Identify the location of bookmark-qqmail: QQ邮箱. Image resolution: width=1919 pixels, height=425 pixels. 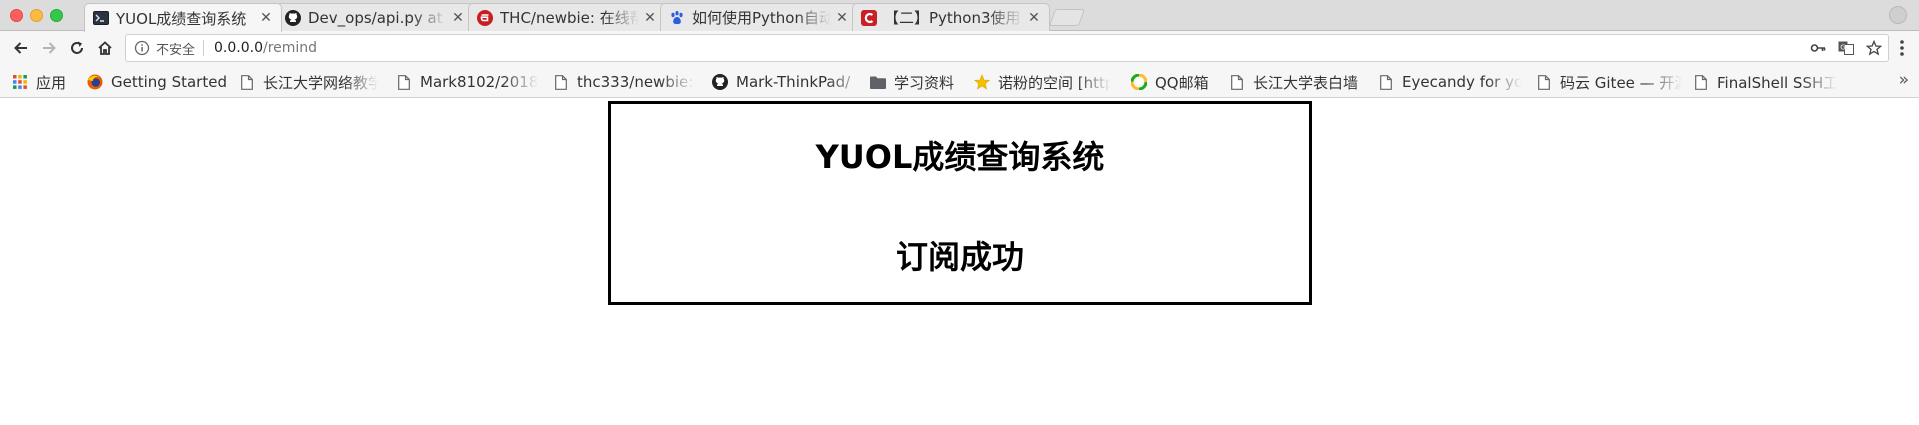
(1170, 82).